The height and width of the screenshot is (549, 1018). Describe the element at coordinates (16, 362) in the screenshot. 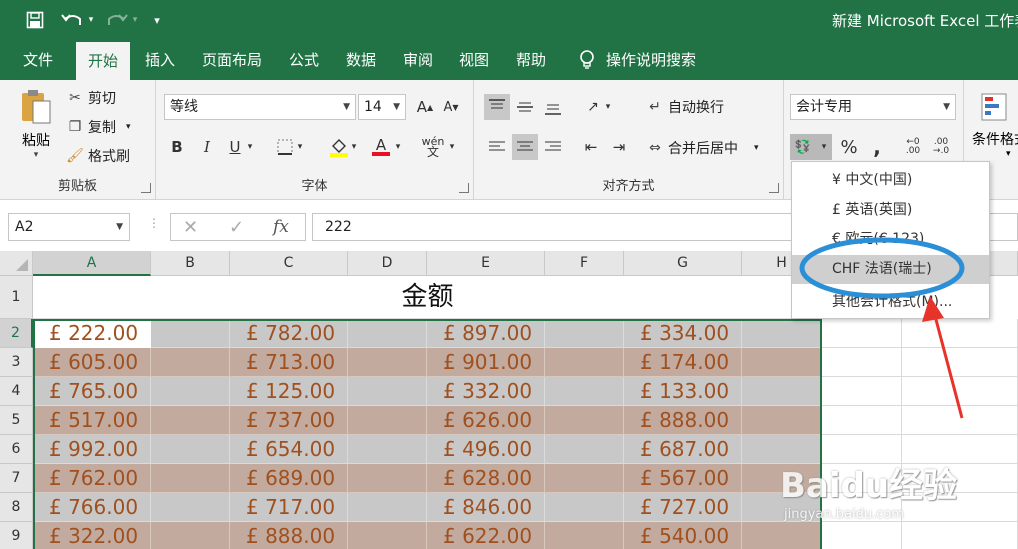

I see `row-header: 3` at that location.